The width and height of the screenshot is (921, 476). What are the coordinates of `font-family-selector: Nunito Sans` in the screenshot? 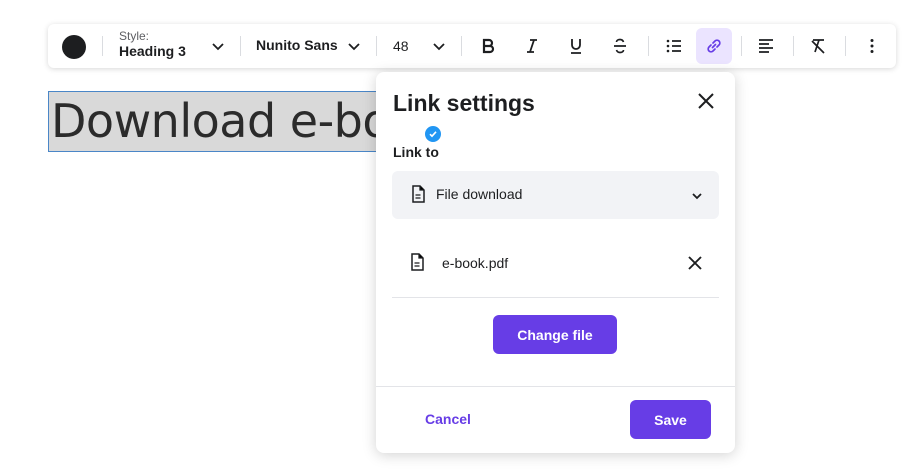 It's located at (297, 45).